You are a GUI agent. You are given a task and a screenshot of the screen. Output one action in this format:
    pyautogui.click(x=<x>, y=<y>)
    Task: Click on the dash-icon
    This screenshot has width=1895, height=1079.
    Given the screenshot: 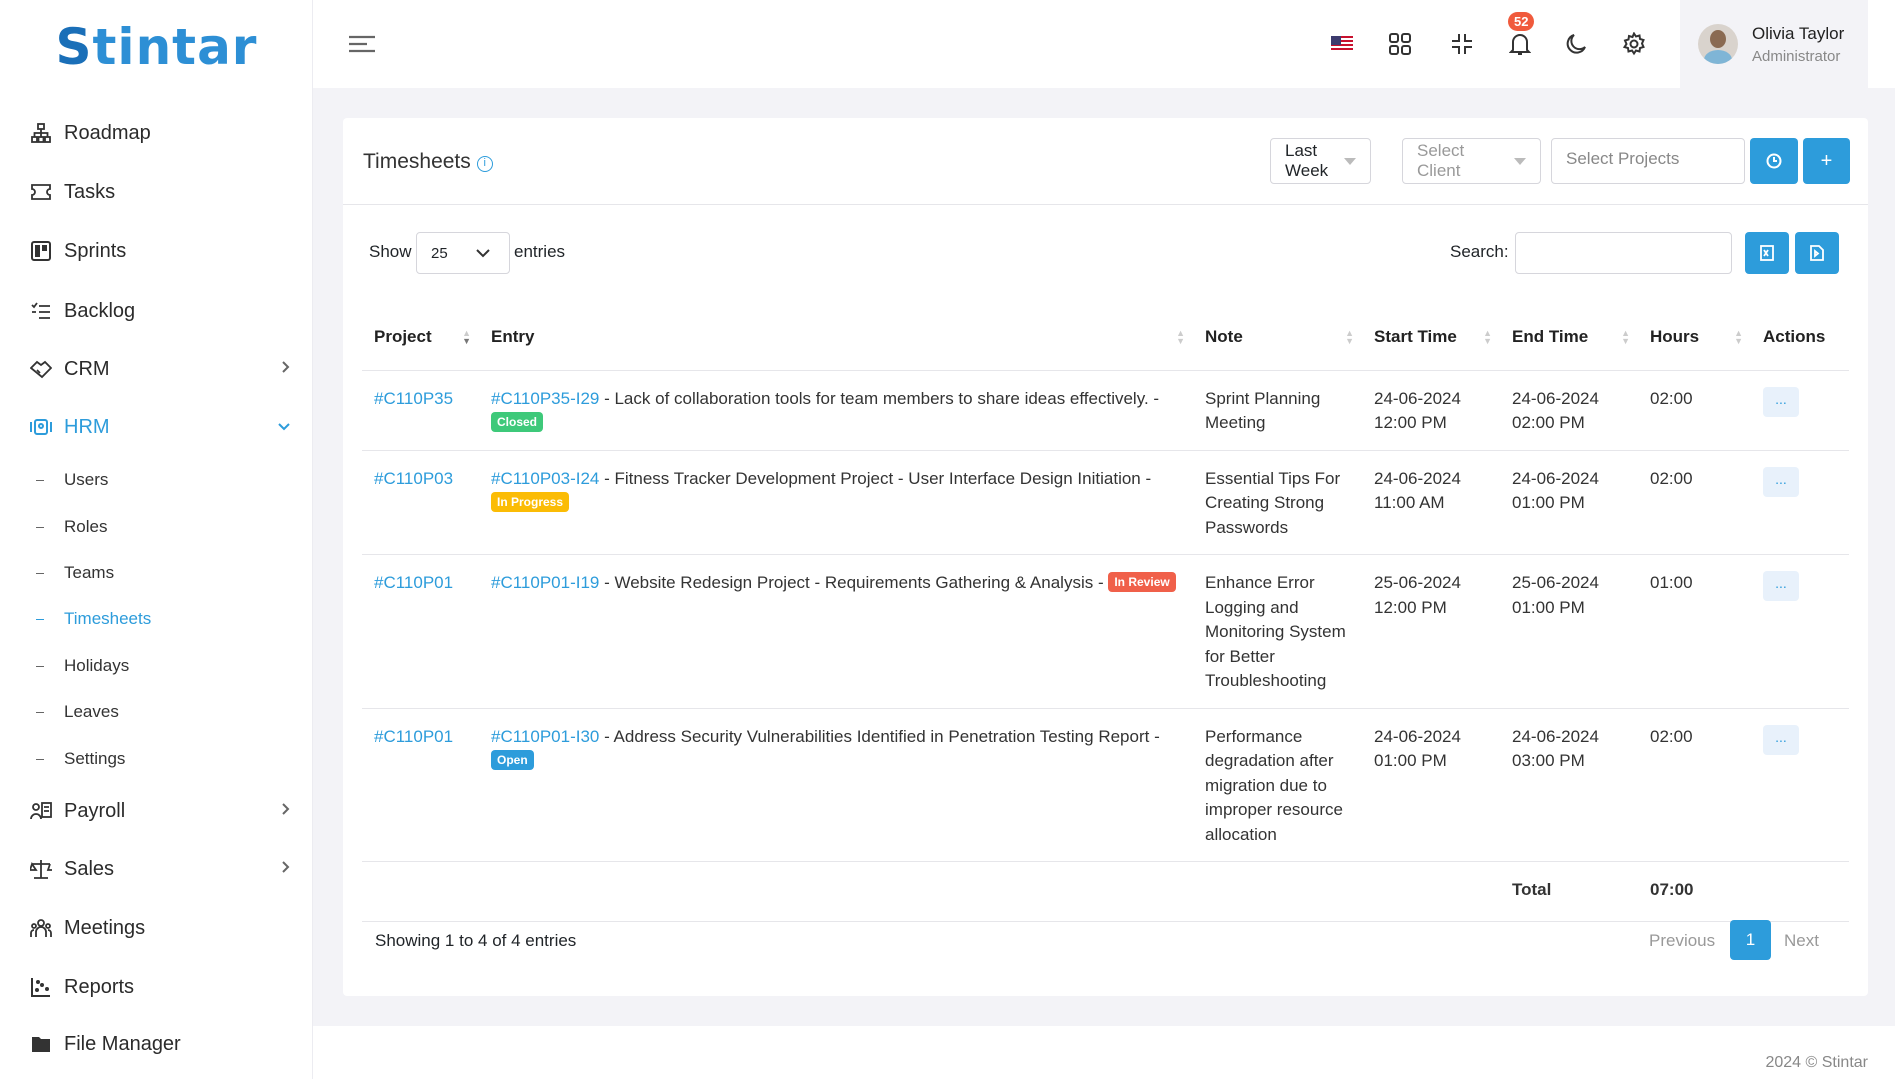 What is the action you would take?
    pyautogui.click(x=40, y=619)
    